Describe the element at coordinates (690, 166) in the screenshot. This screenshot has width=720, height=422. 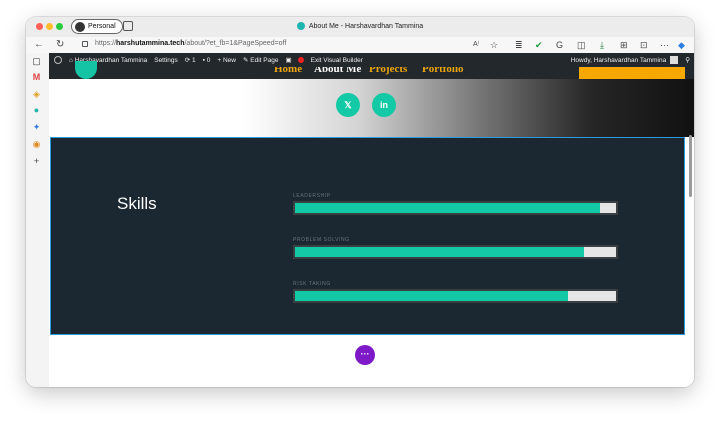
I see `page-scrollbar` at that location.